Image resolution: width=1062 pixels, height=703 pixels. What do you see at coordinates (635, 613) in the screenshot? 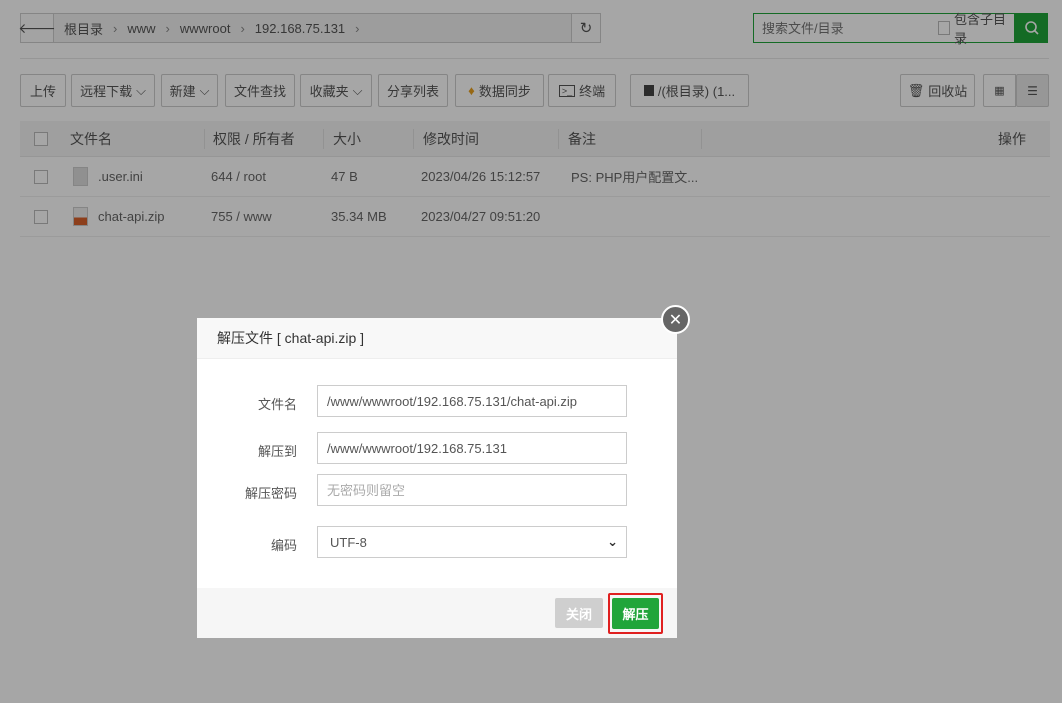
I see `extract-button: 解压` at bounding box center [635, 613].